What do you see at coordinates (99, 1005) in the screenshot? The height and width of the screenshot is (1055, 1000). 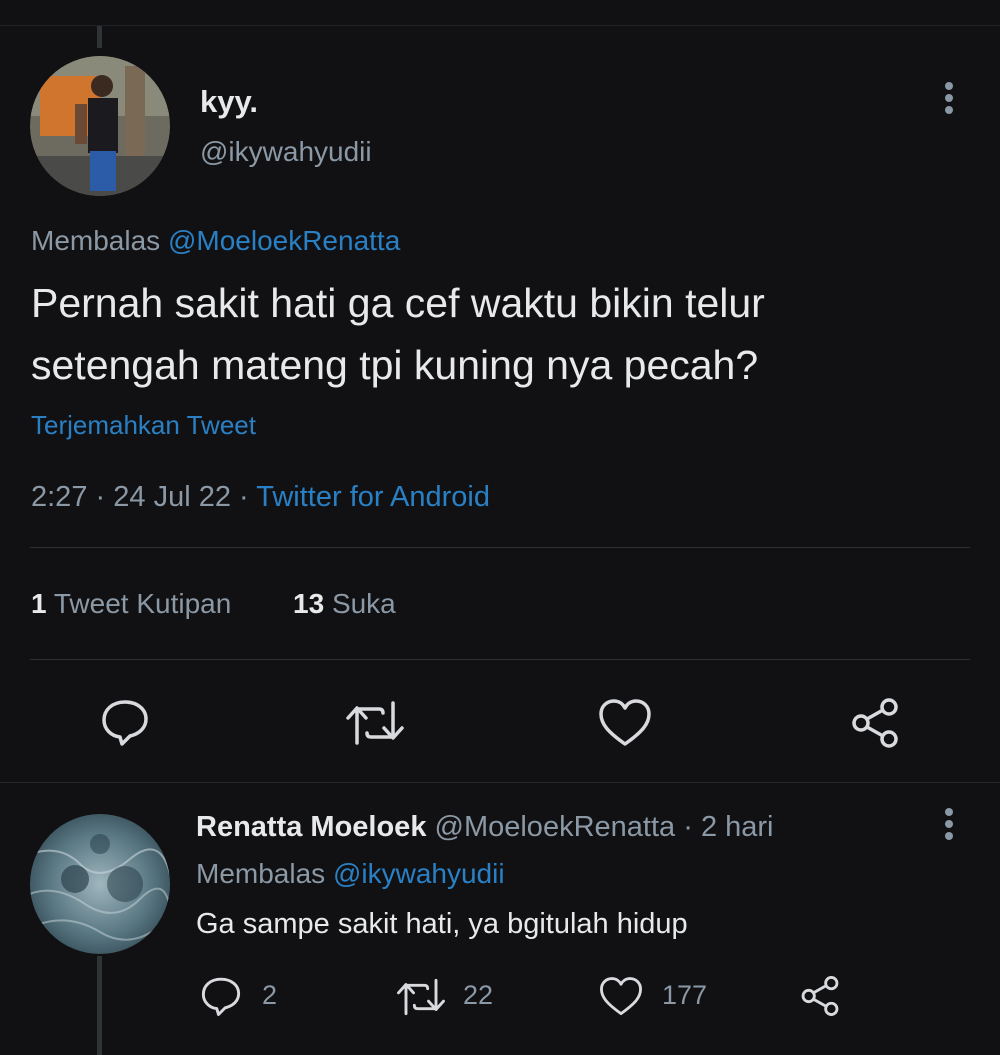 I see `thread-line-bottom` at bounding box center [99, 1005].